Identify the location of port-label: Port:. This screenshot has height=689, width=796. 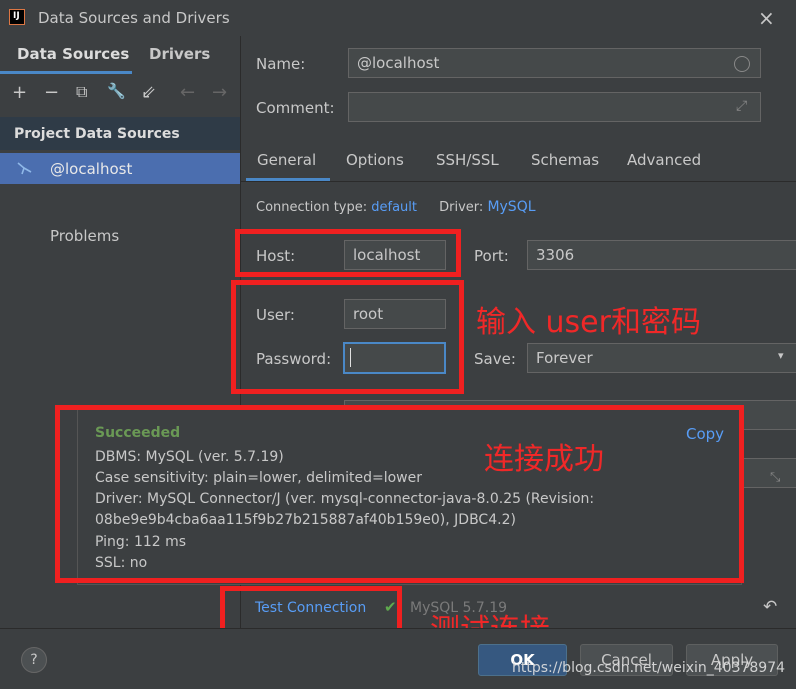
(491, 256).